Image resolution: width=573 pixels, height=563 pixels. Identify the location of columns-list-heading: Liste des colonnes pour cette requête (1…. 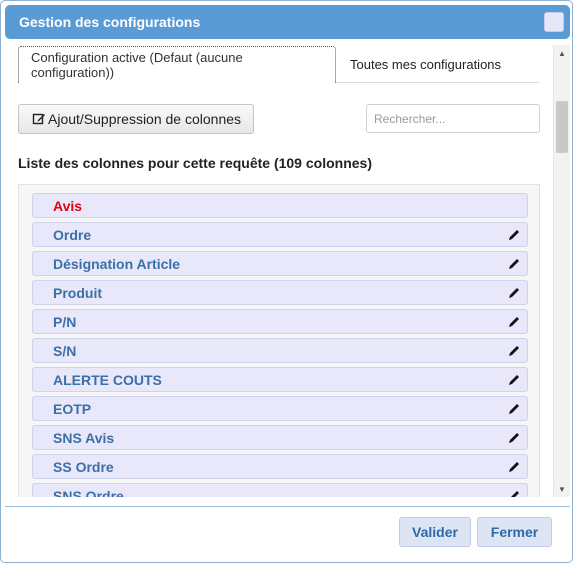
(195, 163).